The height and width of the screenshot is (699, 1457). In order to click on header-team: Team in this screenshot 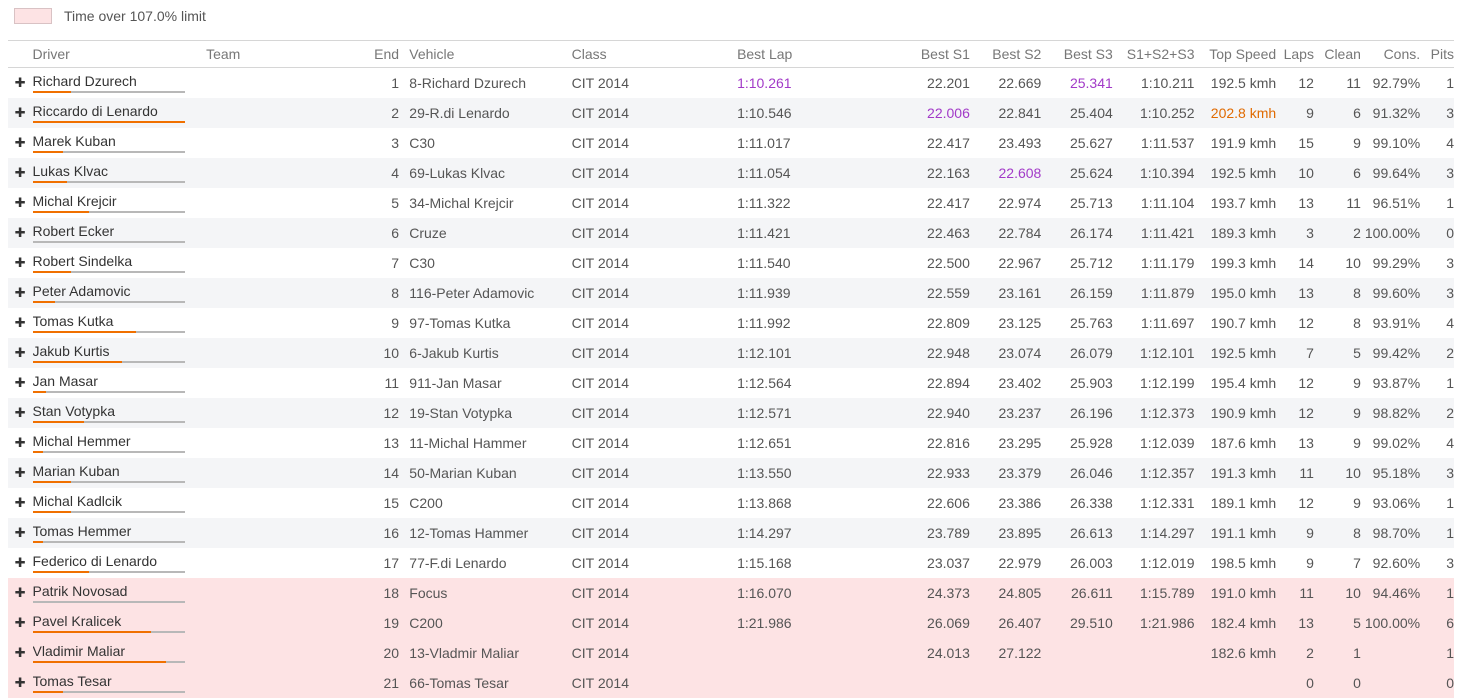, I will do `click(288, 54)`.